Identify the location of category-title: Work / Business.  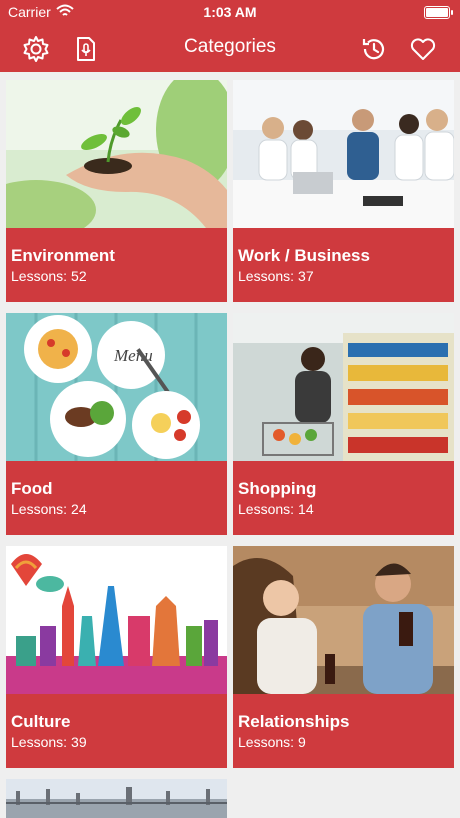
(304, 255).